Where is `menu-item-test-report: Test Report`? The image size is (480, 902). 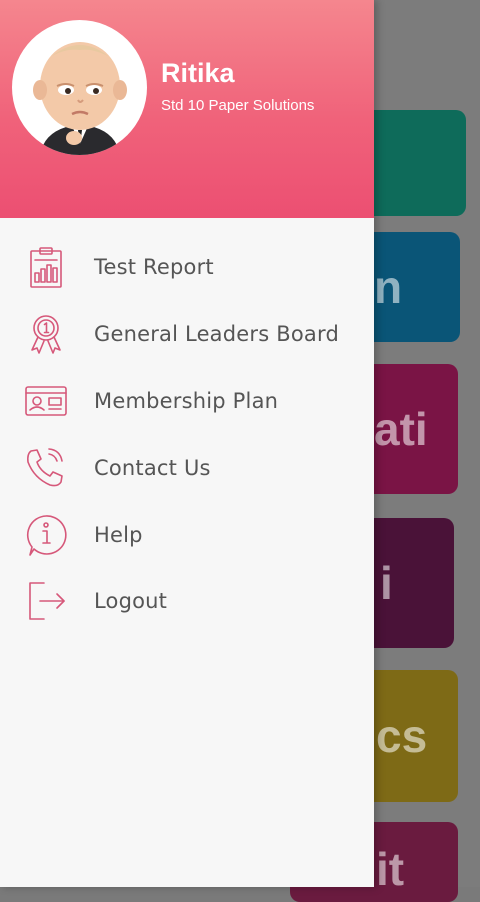
menu-item-test-report: Test Report is located at coordinates (187, 267).